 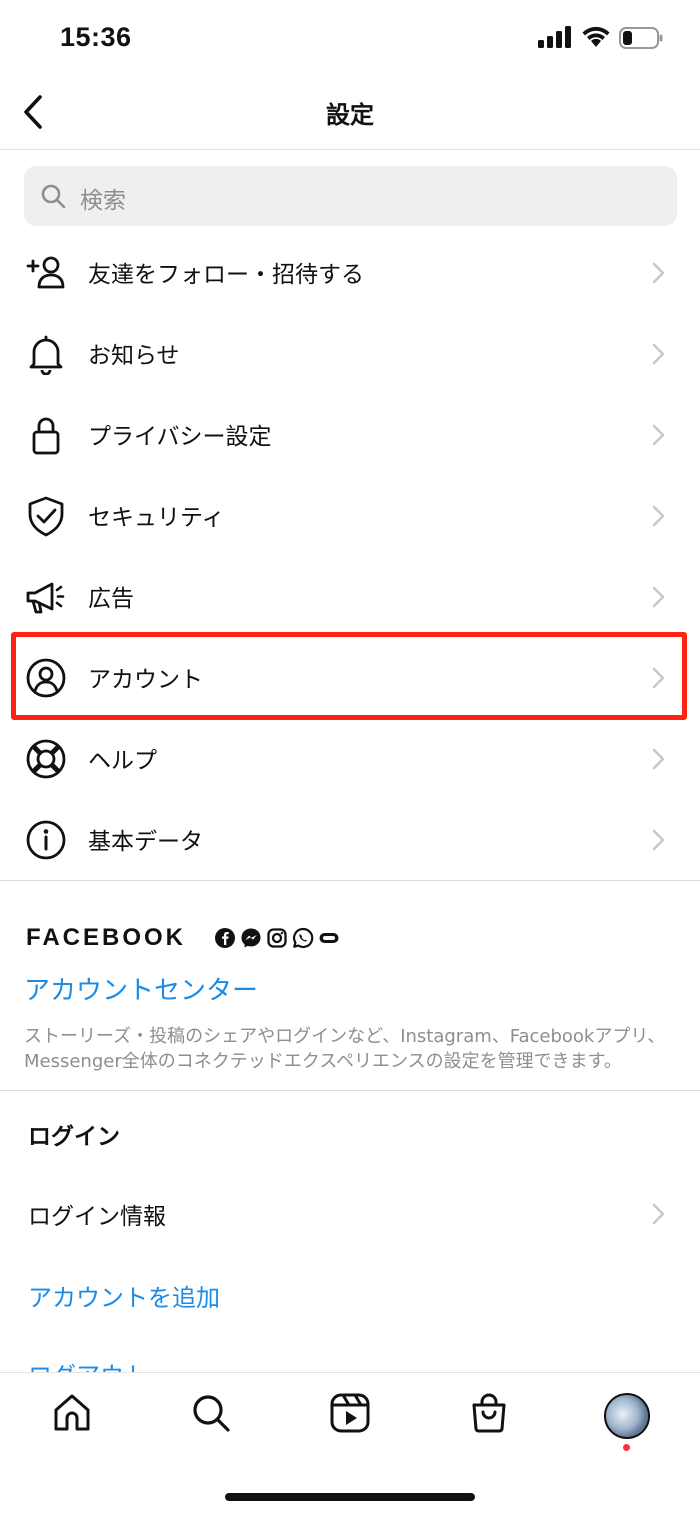 What do you see at coordinates (350, 196) in the screenshot?
I see `search-input: 検索` at bounding box center [350, 196].